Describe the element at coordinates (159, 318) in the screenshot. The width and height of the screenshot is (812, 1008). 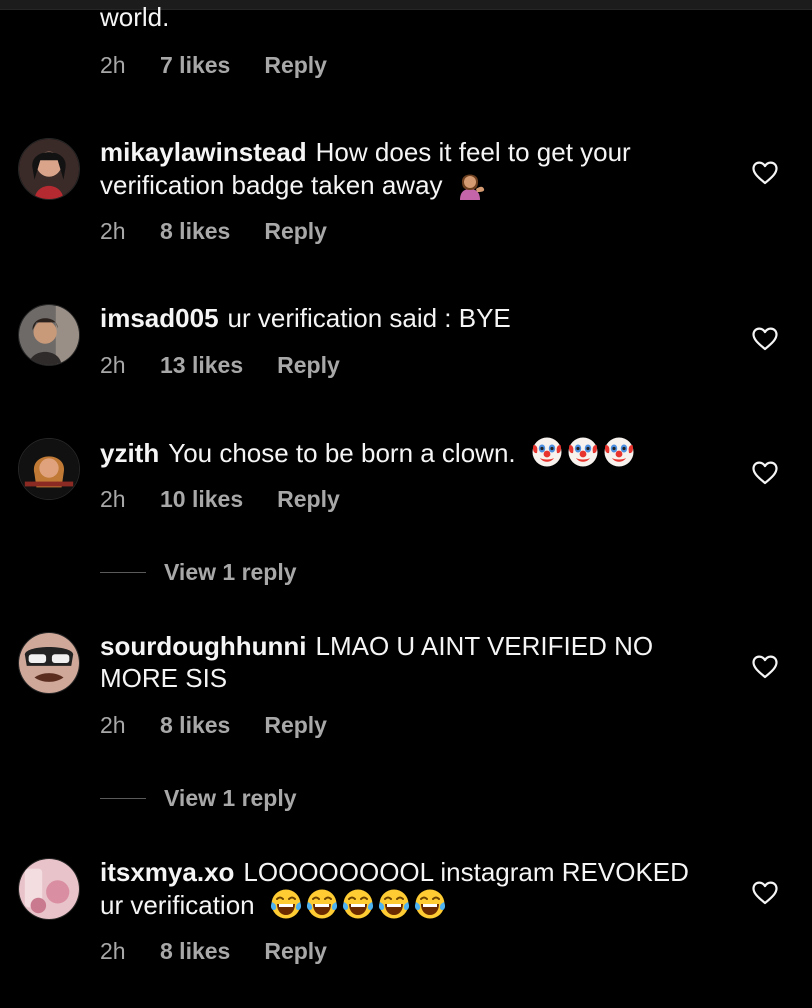
I see `comment-username: imsad005` at that location.